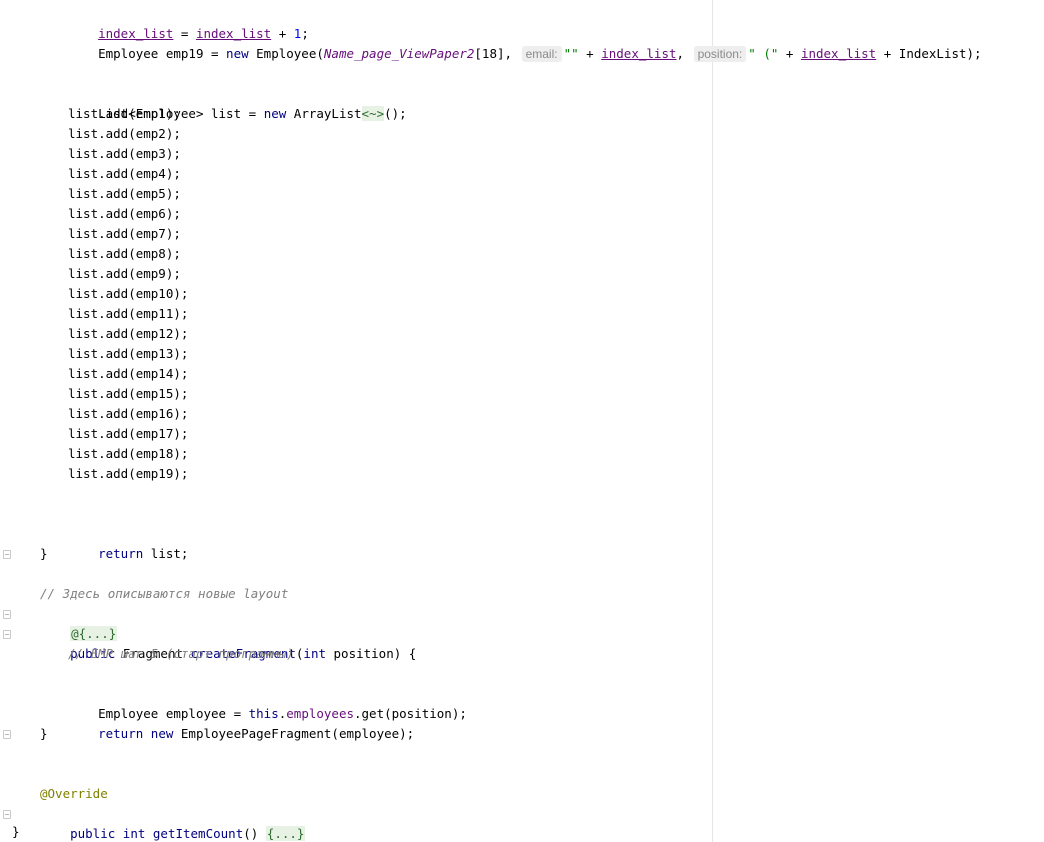 This screenshot has width=1044, height=842. Describe the element at coordinates (128, 334) in the screenshot. I see `code-line-list-add: list.add(emp12);` at that location.